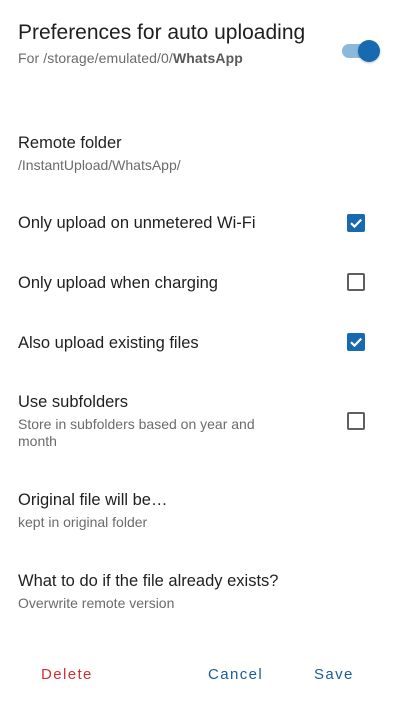 The width and height of the screenshot is (400, 716). I want to click on charging-only-checkbox, so click(356, 282).